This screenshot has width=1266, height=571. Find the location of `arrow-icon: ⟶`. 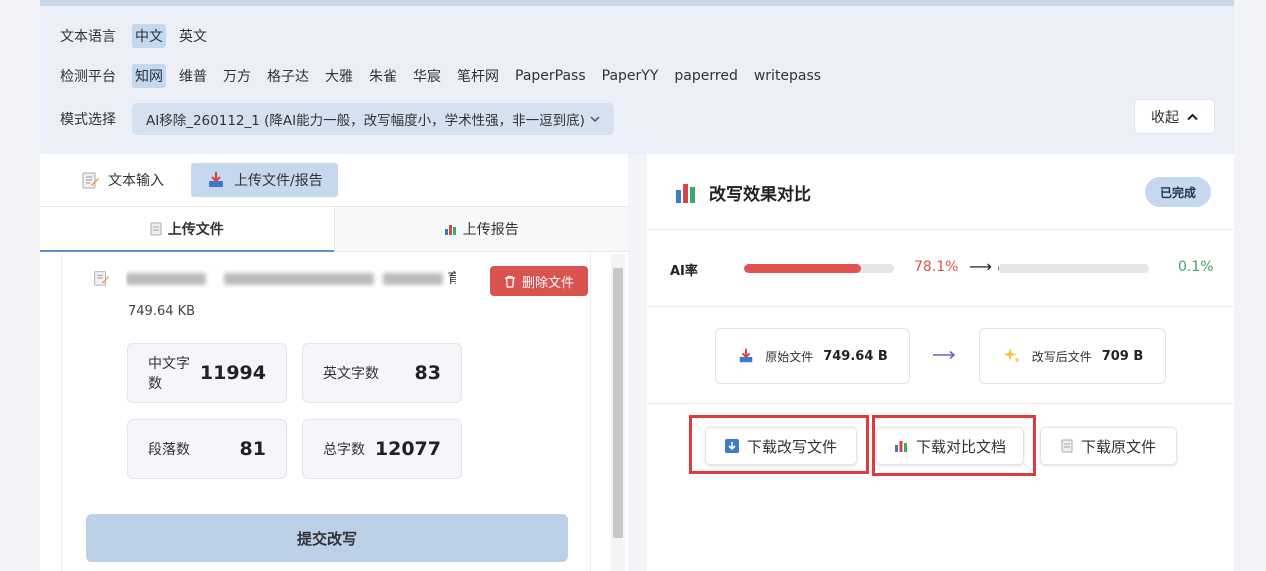

arrow-icon: ⟶ is located at coordinates (980, 266).